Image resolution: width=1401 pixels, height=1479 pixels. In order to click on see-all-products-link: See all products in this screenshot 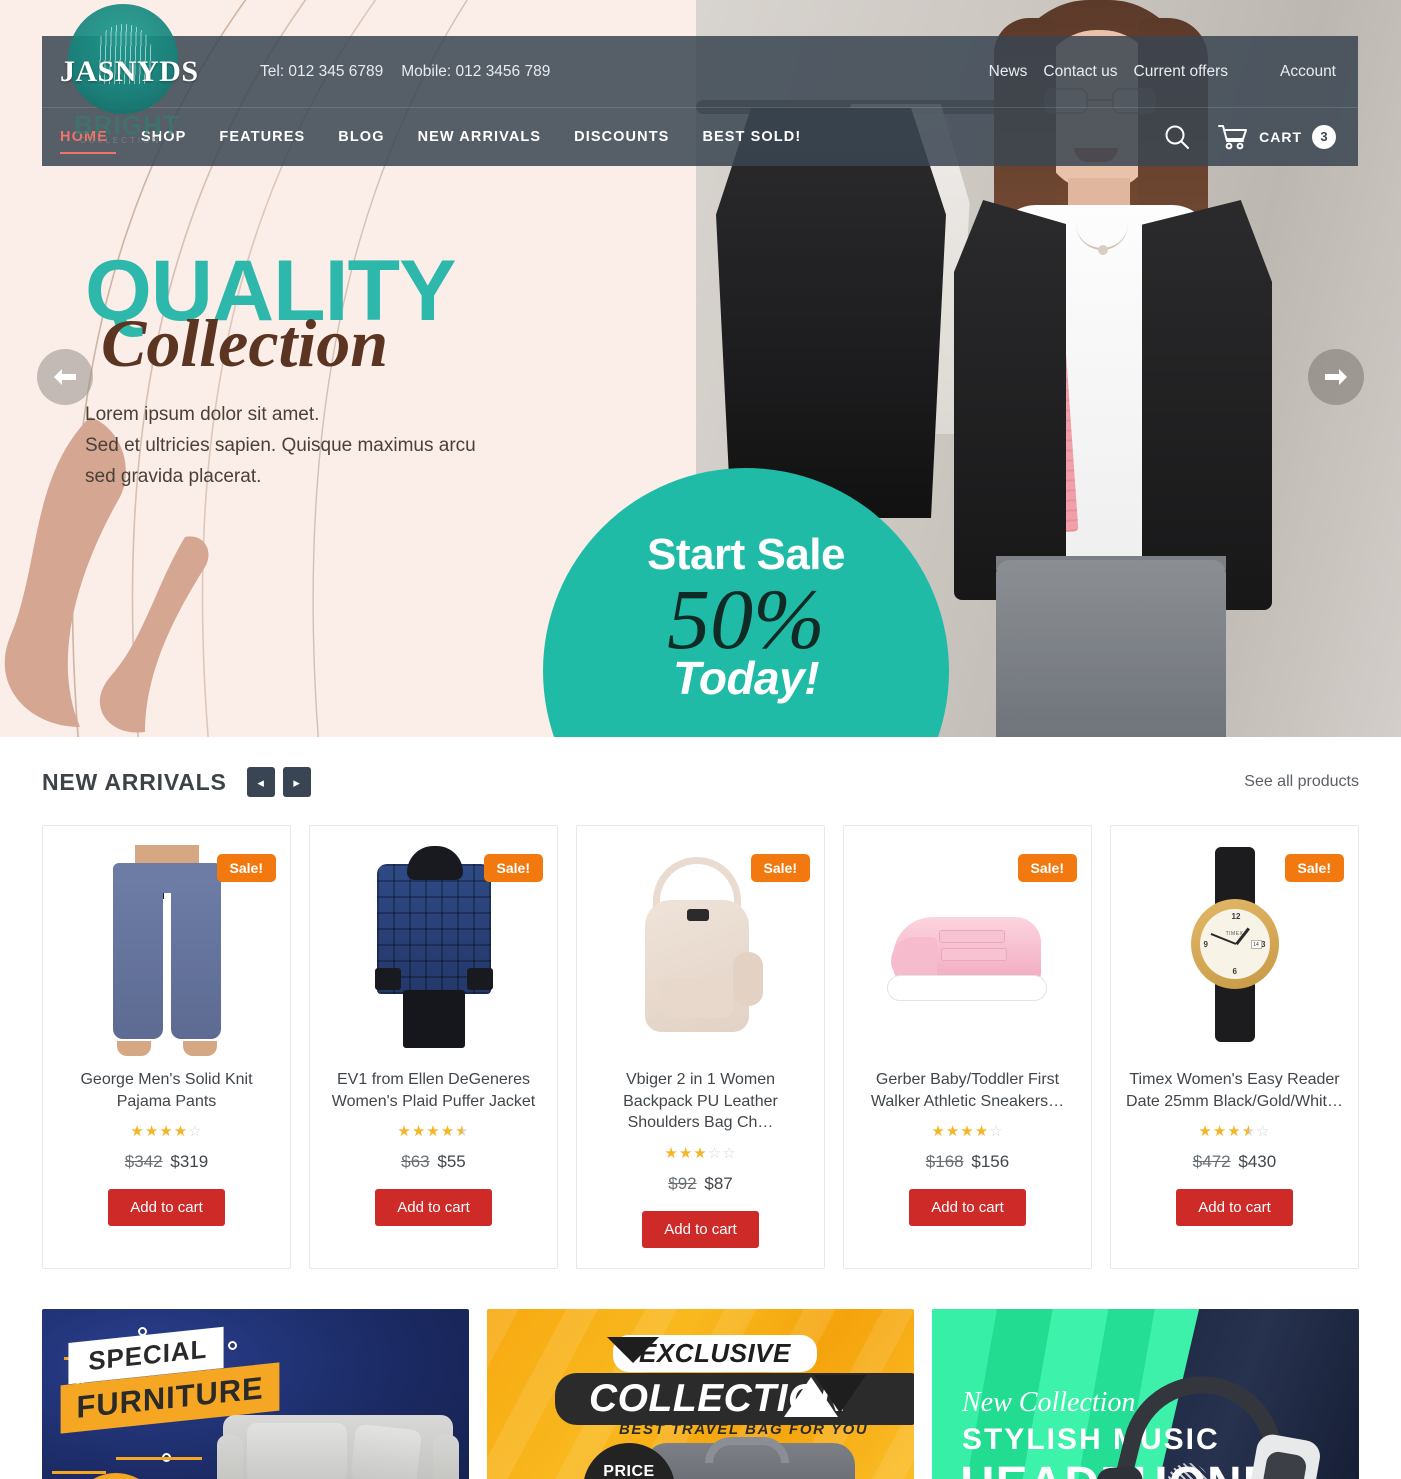, I will do `click(1301, 782)`.